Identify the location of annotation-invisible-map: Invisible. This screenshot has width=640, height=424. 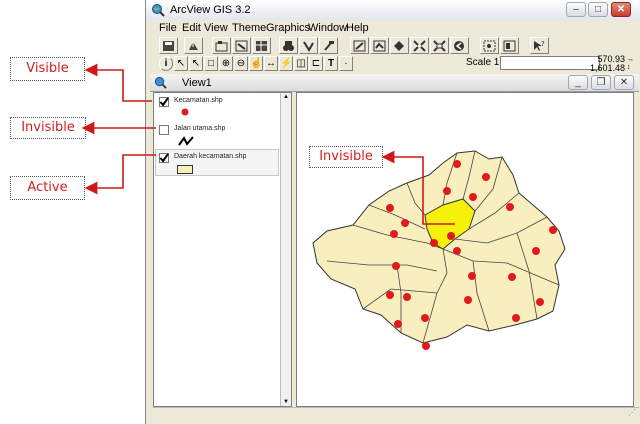
(346, 157).